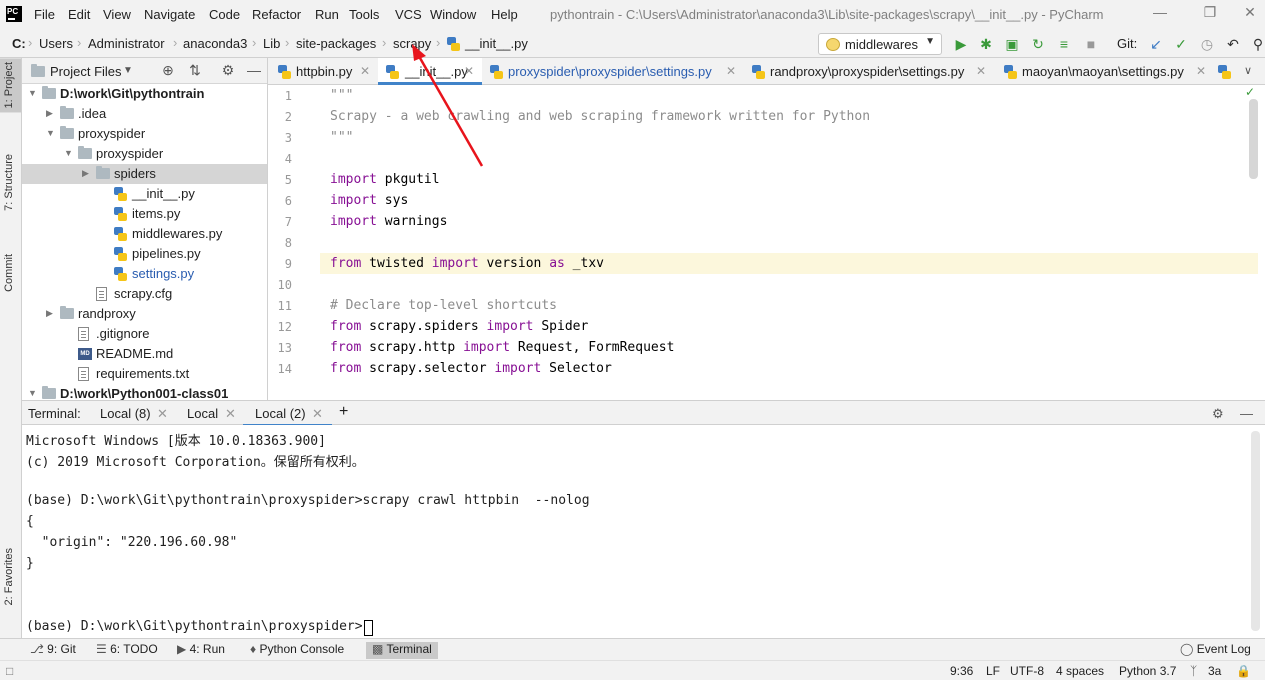  Describe the element at coordinates (1214, 671) in the screenshot. I see `git-branch: 3a` at that location.